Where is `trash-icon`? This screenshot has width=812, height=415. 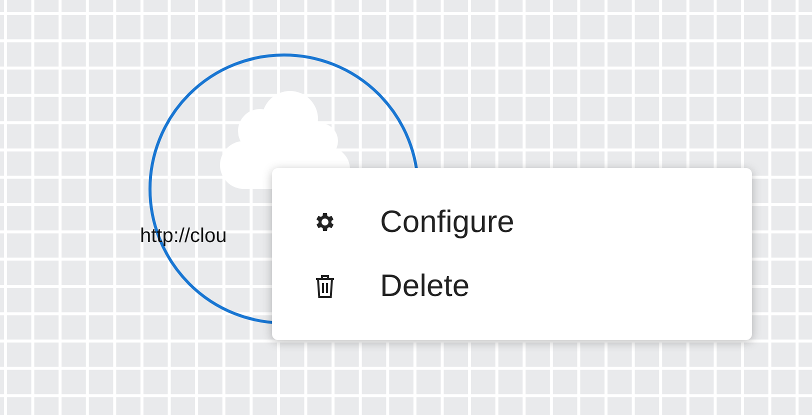 trash-icon is located at coordinates (325, 286).